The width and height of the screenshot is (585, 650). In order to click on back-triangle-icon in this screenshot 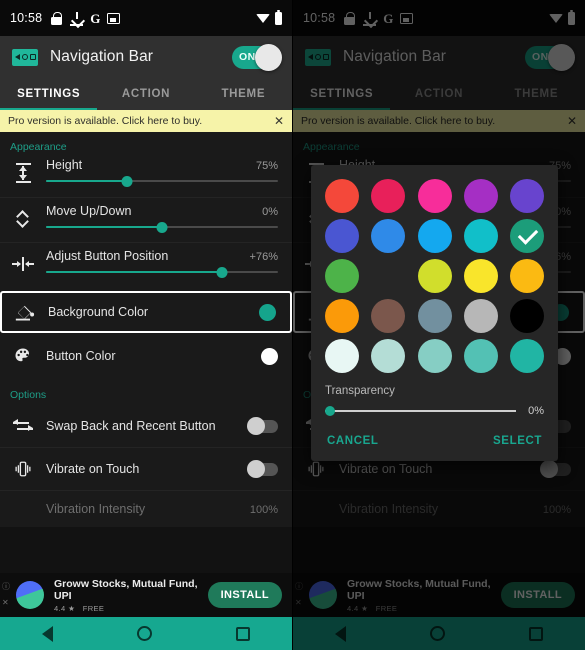, I will do `click(47, 633)`.